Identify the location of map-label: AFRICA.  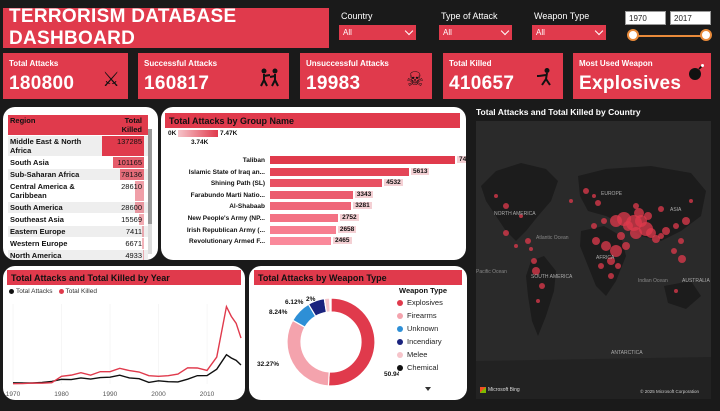
(605, 258).